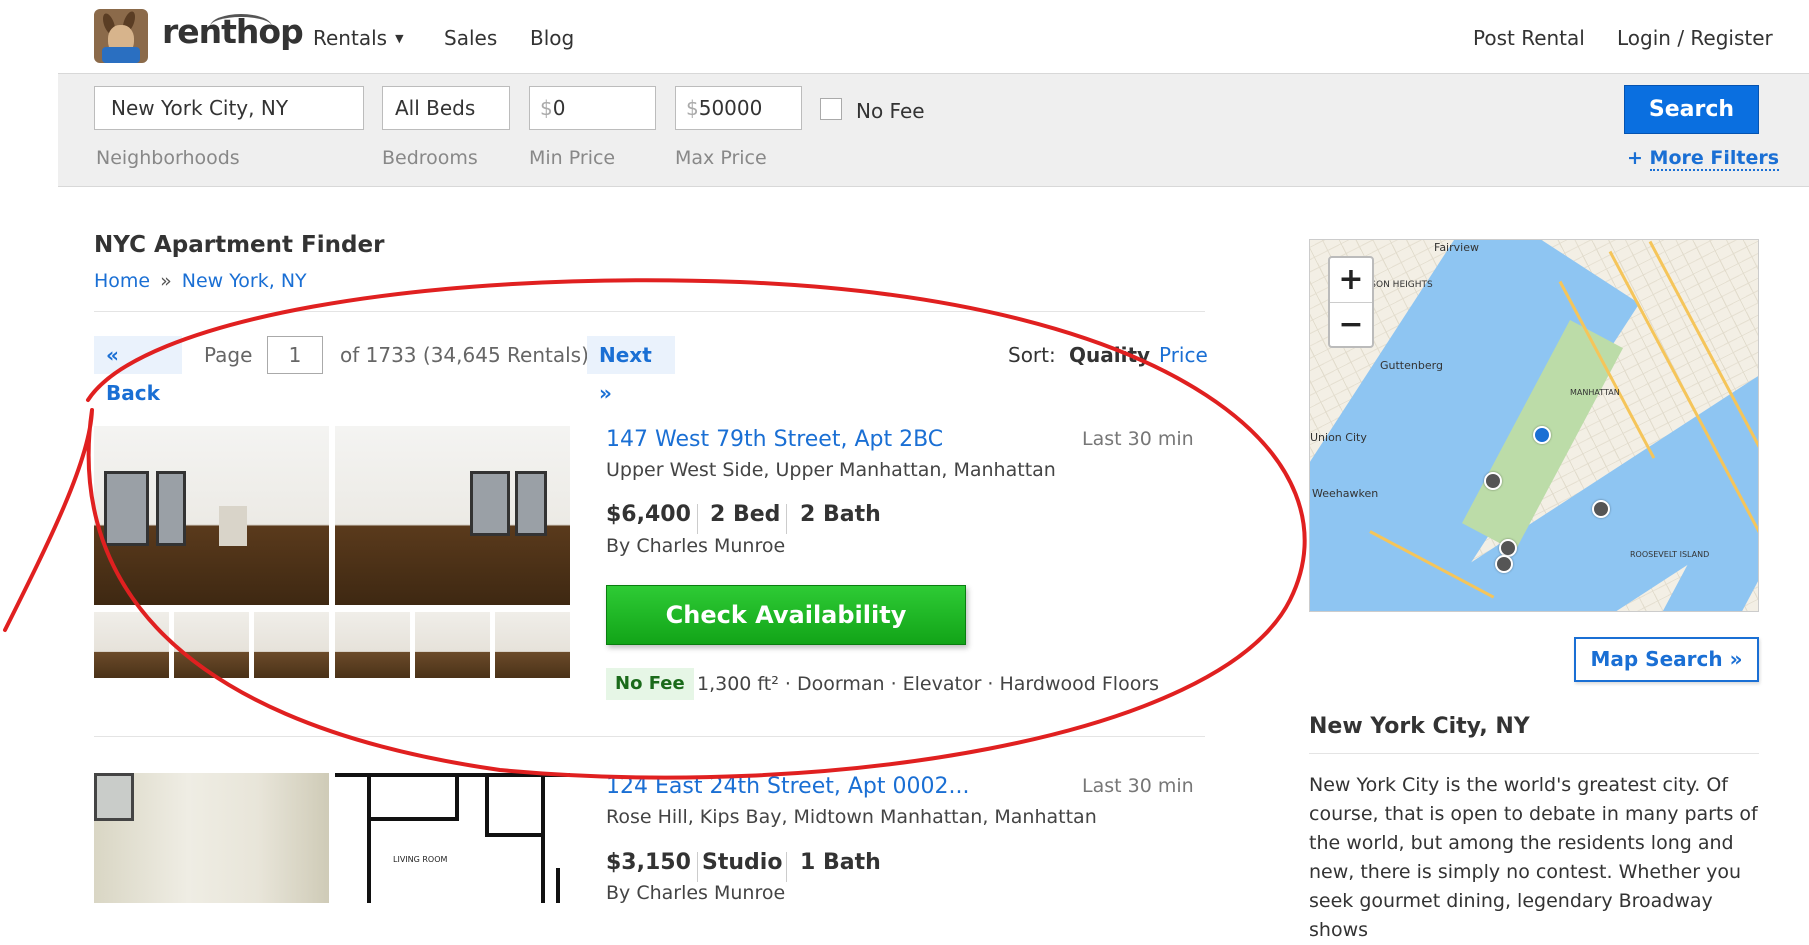  I want to click on page-count-text: of 1733 (34,645 Rentals), so click(464, 355).